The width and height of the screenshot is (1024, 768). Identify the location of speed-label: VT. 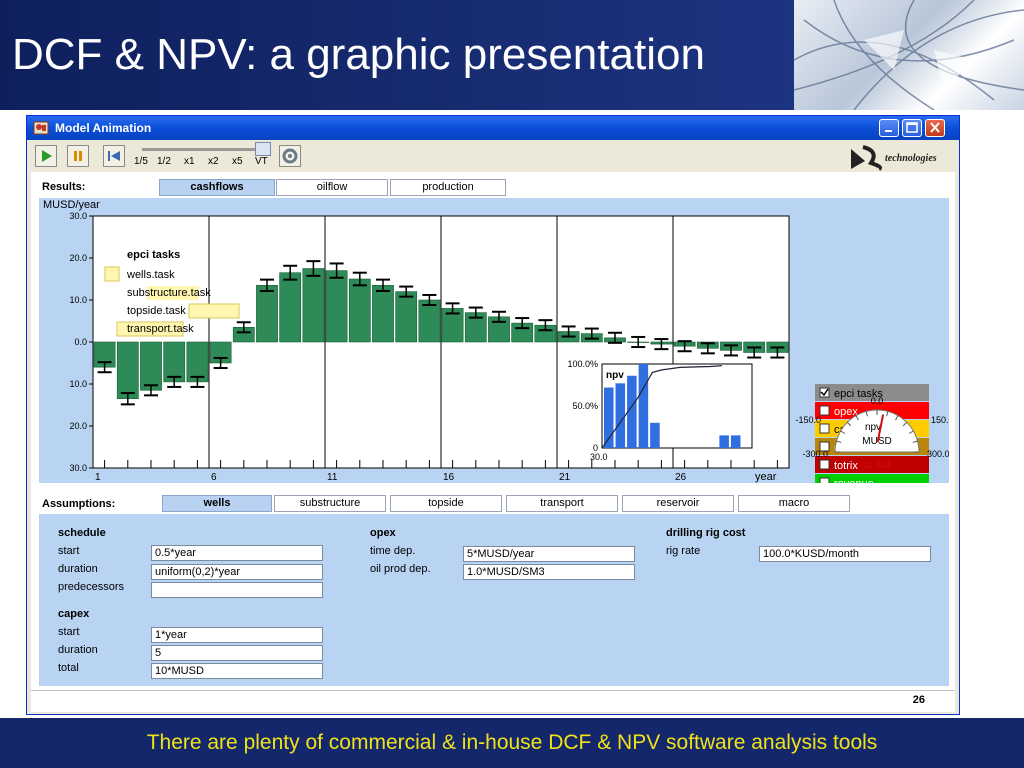
(261, 161).